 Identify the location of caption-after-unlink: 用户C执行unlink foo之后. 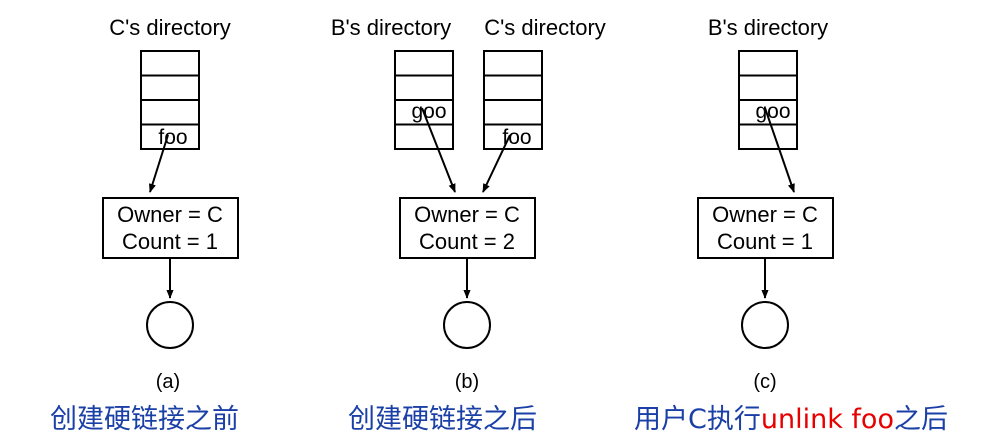
(791, 420).